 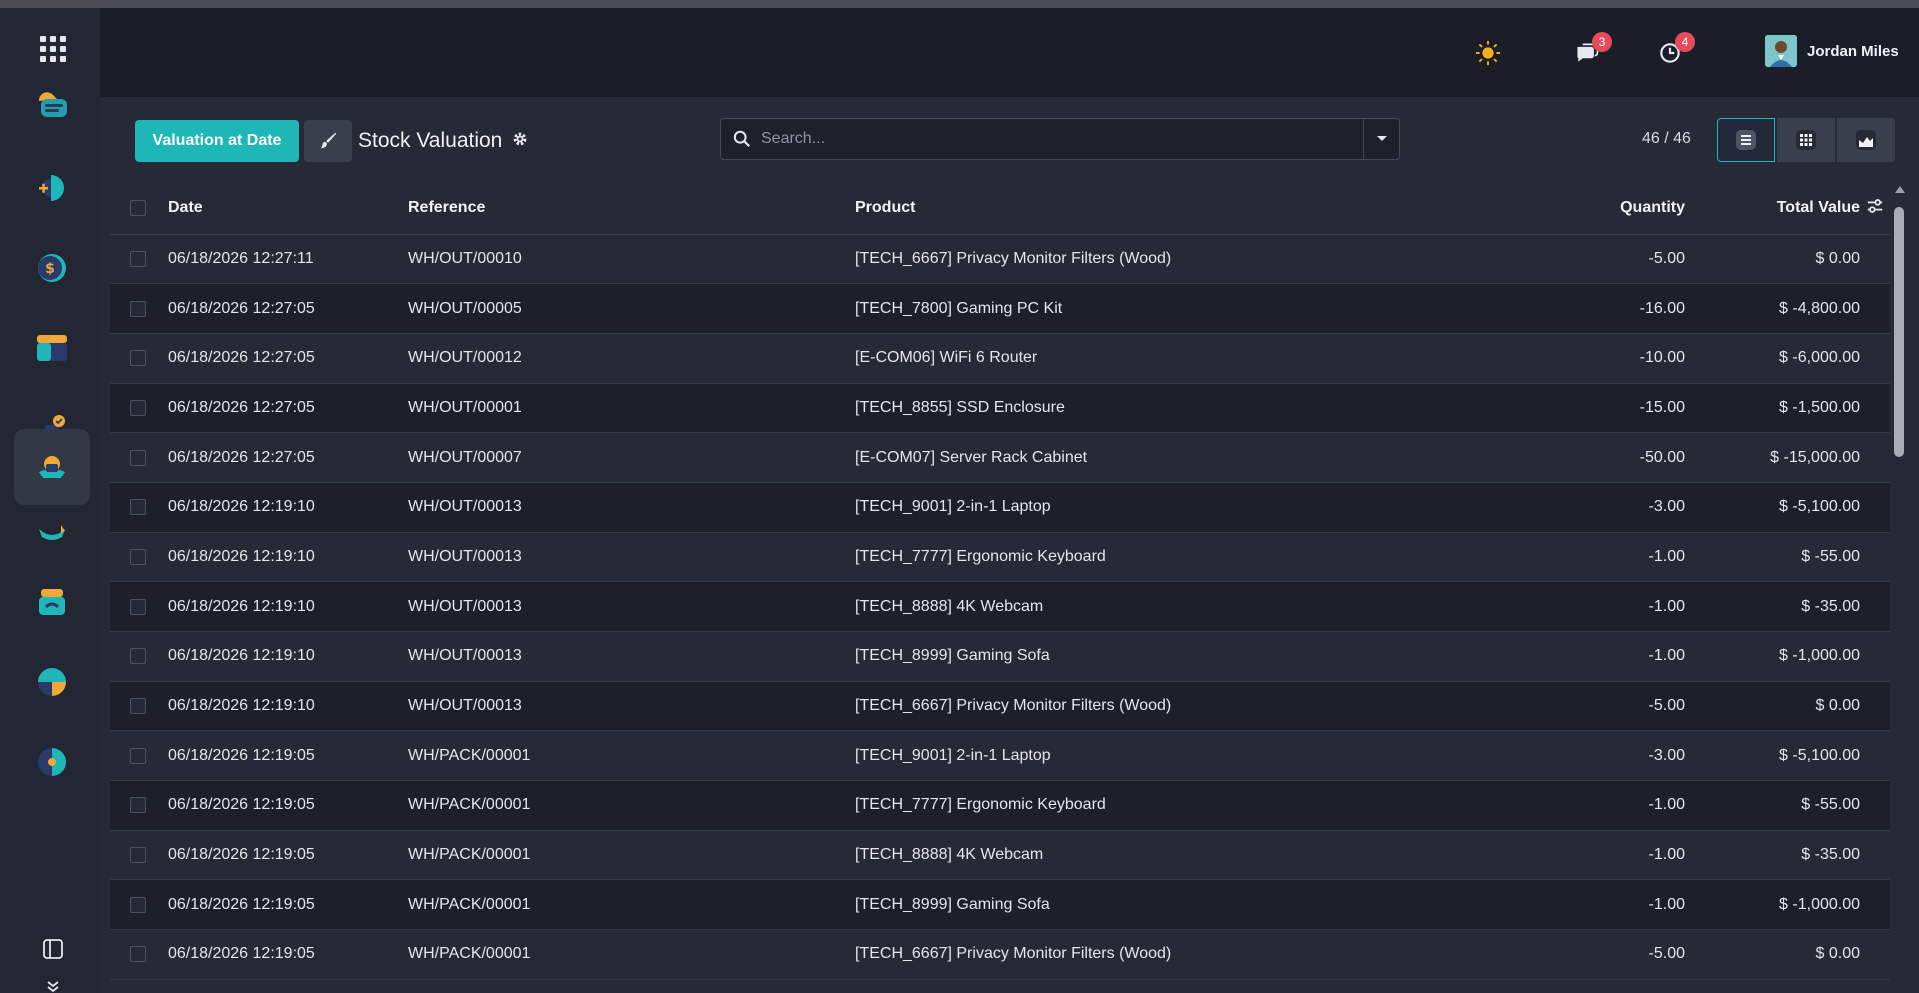 What do you see at coordinates (1875, 208) in the screenshot?
I see `column-settings-icon` at bounding box center [1875, 208].